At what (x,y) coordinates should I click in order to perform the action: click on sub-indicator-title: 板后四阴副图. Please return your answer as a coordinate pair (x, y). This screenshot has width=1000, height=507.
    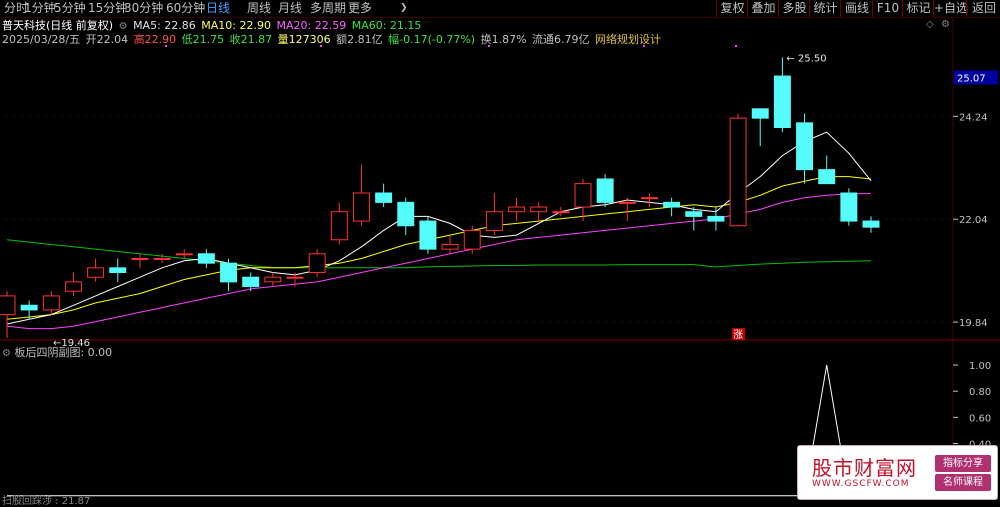
    Looking at the image, I should click on (47, 352).